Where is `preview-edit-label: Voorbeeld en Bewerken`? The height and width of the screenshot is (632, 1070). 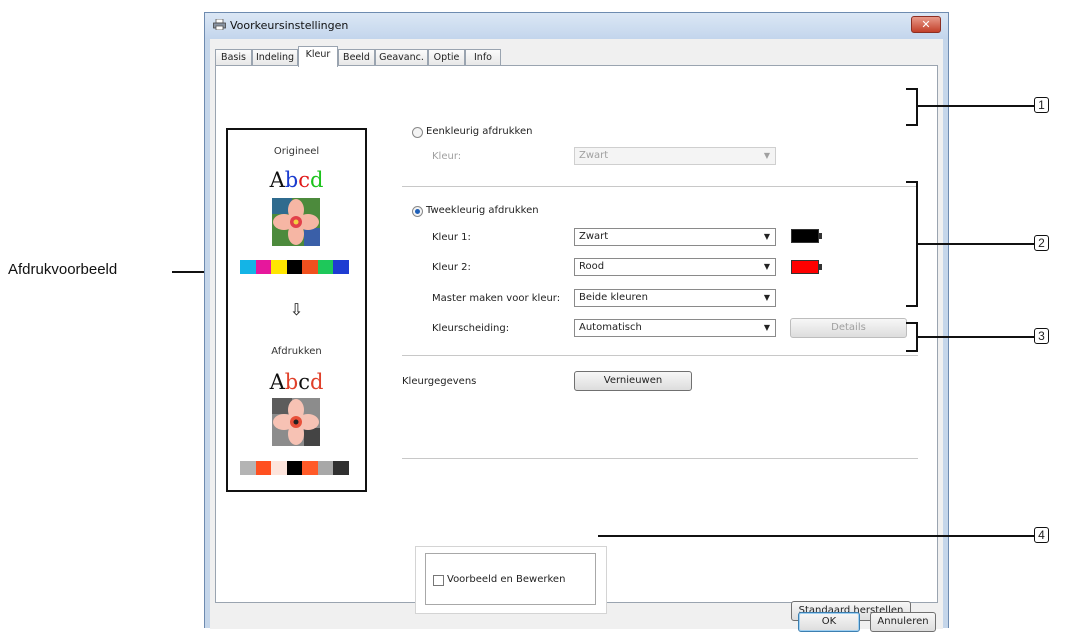
preview-edit-label: Voorbeeld en Bewerken is located at coordinates (506, 579).